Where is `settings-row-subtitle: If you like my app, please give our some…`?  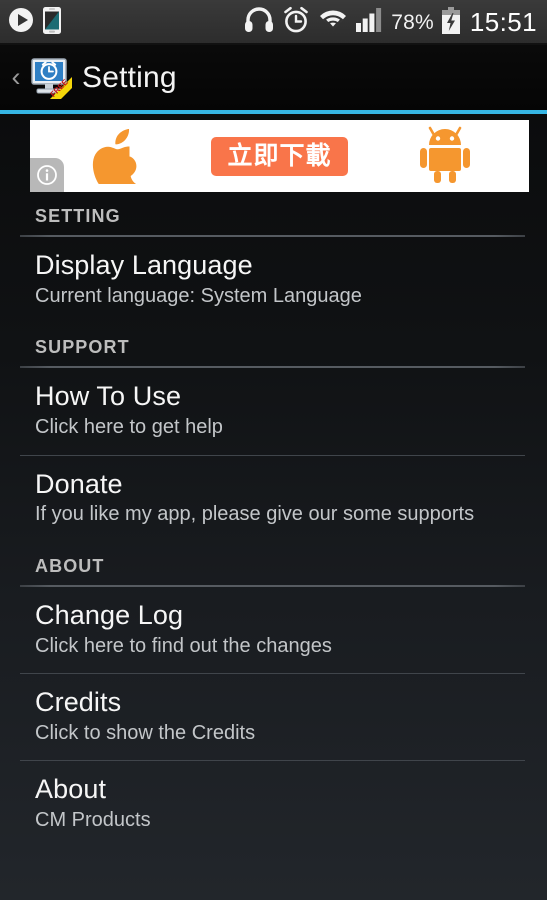 settings-row-subtitle: If you like my app, please give our some… is located at coordinates (255, 514).